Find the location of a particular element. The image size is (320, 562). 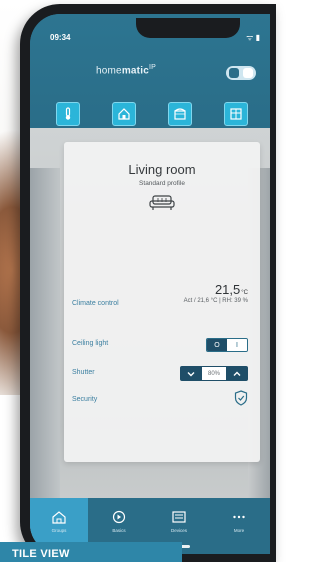

shutter-down-button is located at coordinates (191, 373).